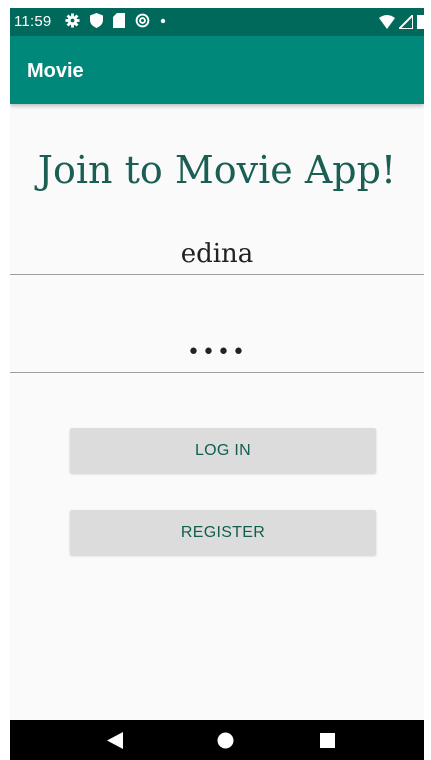 The image size is (431, 760). I want to click on shield-icon, so click(96, 20).